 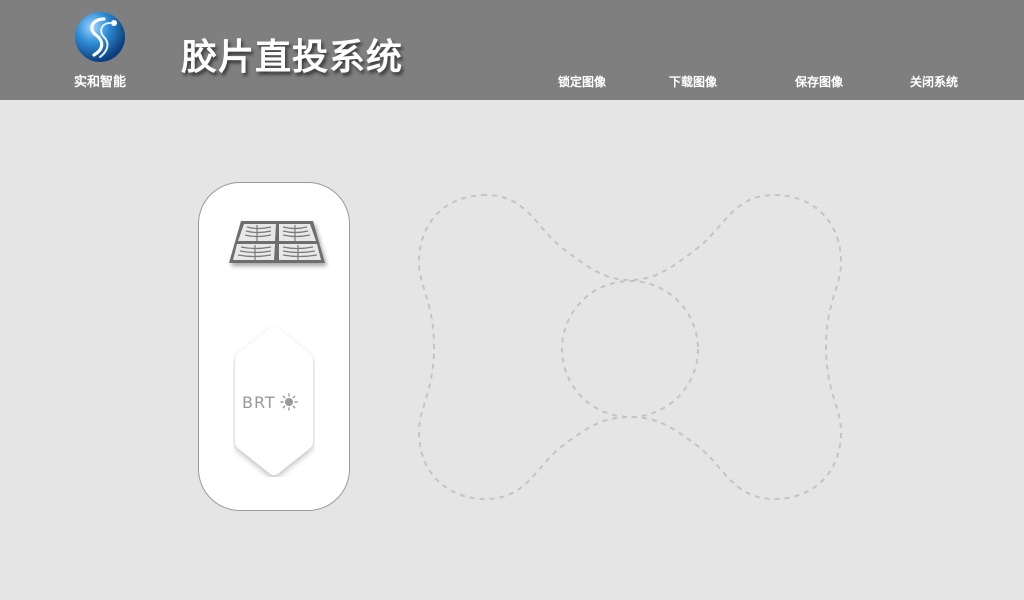 I want to click on logo-text: 实和智能, so click(x=99, y=82).